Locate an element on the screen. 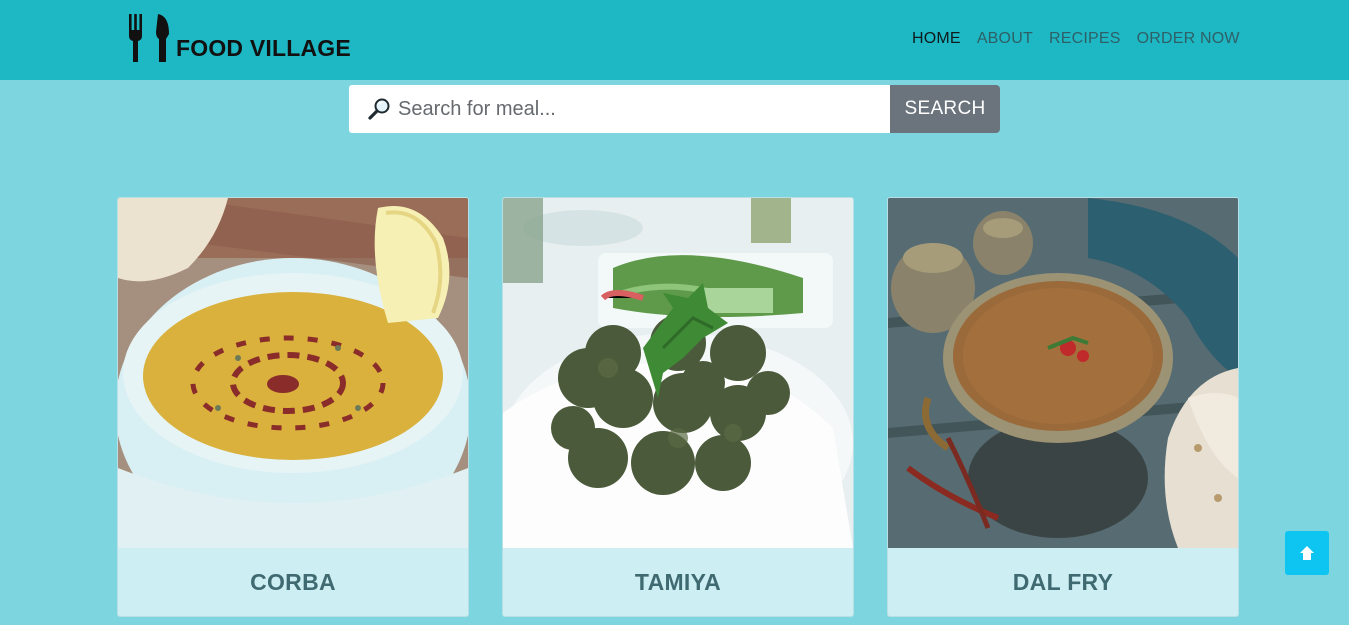 This screenshot has width=1349, height=625. fork-knife-icon is located at coordinates (149, 38).